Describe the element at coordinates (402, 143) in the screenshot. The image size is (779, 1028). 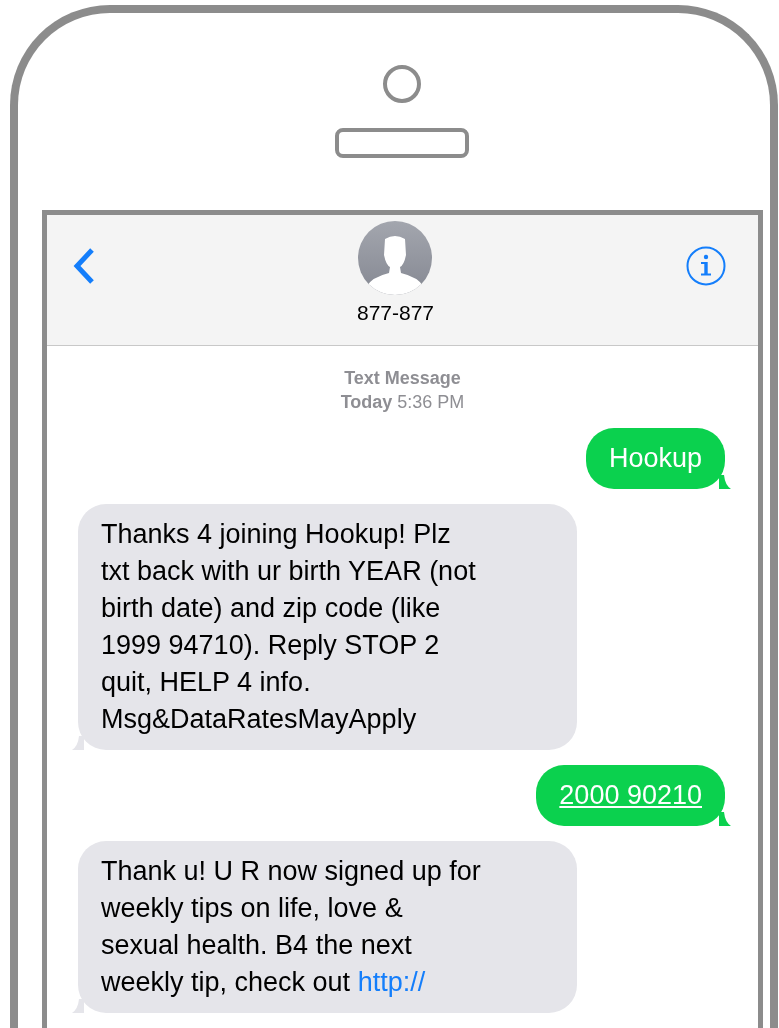
I see `speaker-icon` at that location.